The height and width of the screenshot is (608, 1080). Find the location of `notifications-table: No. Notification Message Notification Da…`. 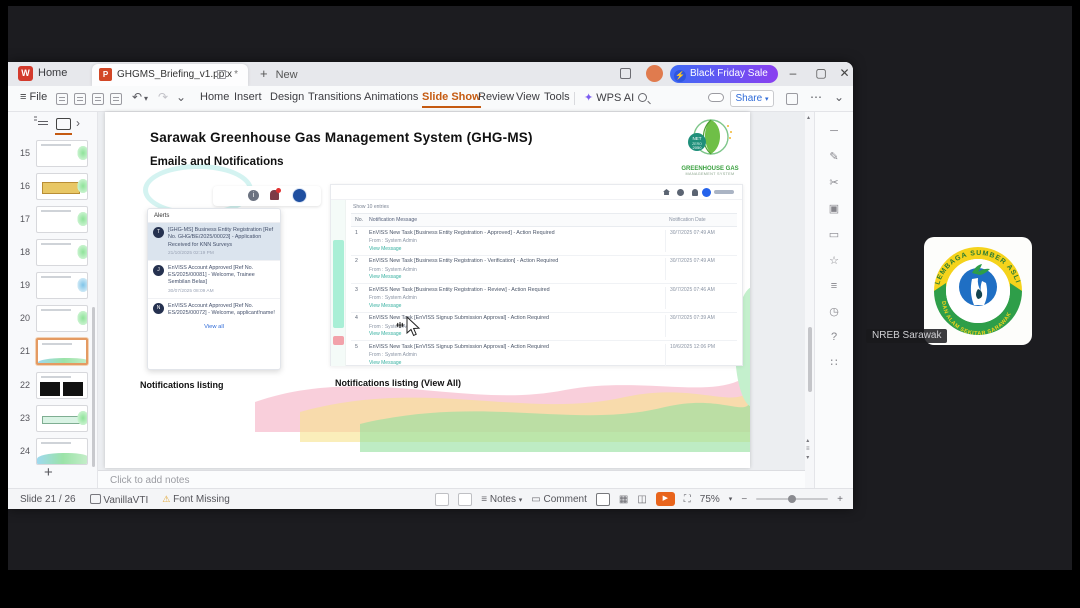

notifications-table: No. Notification Message Notification Da… is located at coordinates (544, 291).